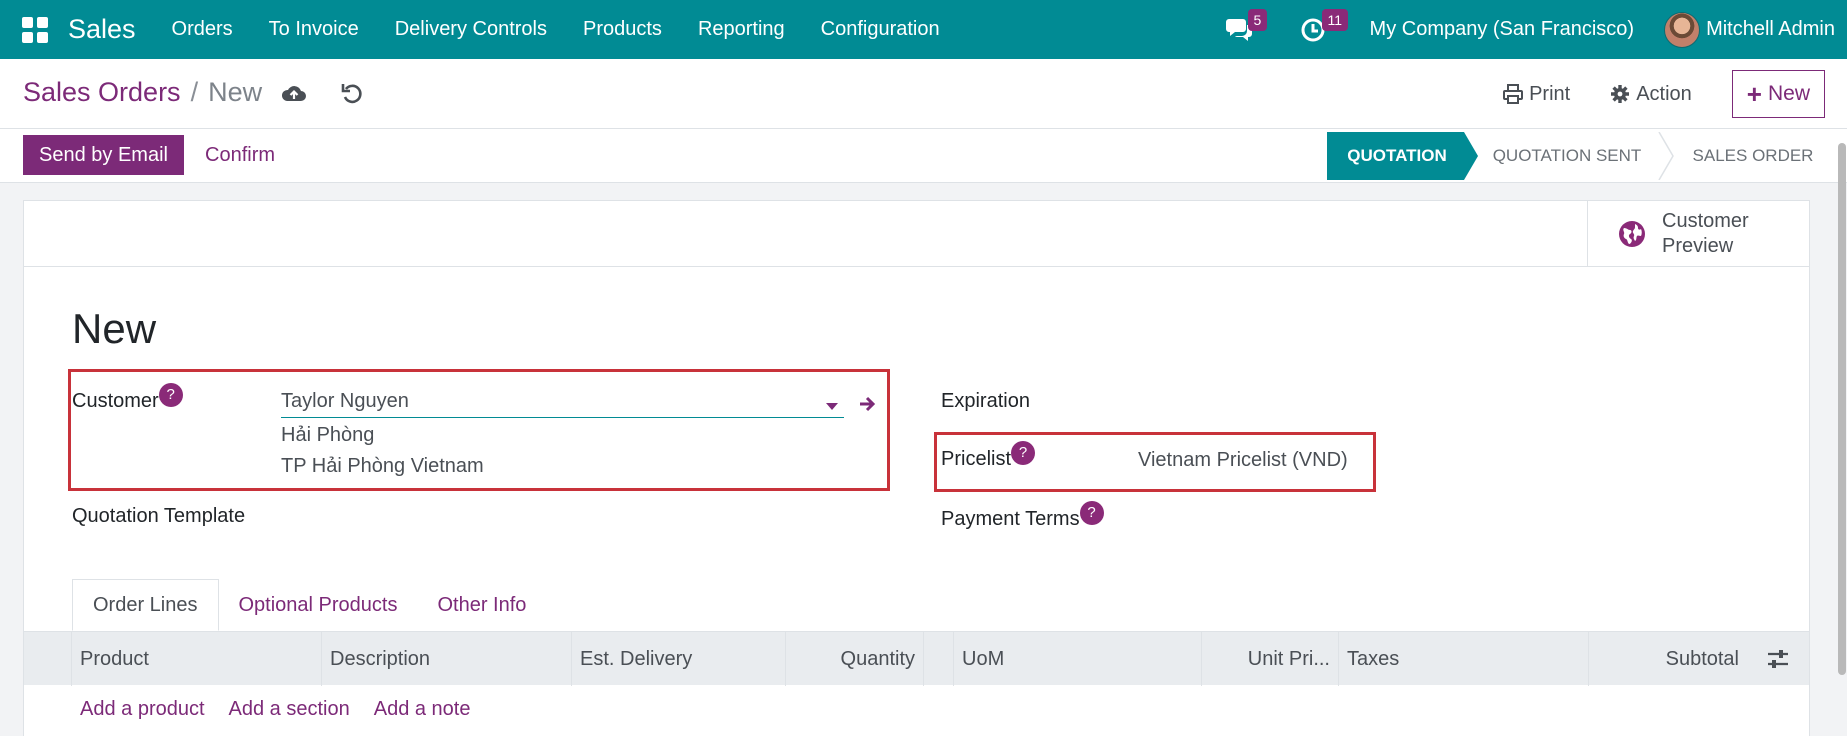 This screenshot has height=736, width=1847. What do you see at coordinates (1550, 93) in the screenshot?
I see `print-label: Print` at bounding box center [1550, 93].